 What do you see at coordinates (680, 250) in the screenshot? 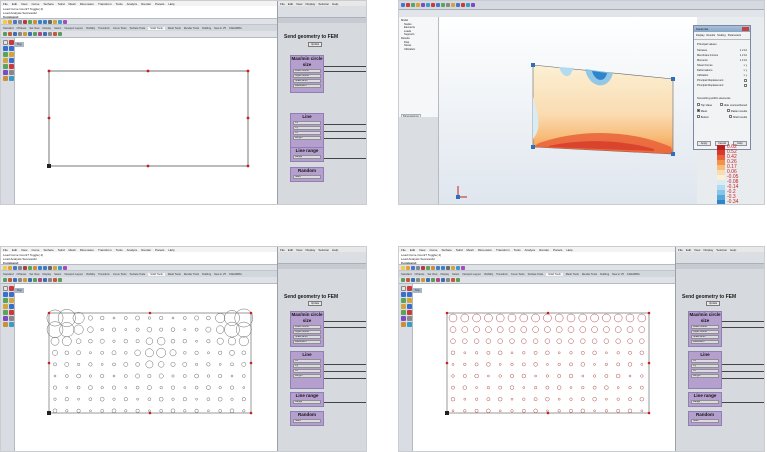
I see `gh-menu-file: File` at bounding box center [680, 250].